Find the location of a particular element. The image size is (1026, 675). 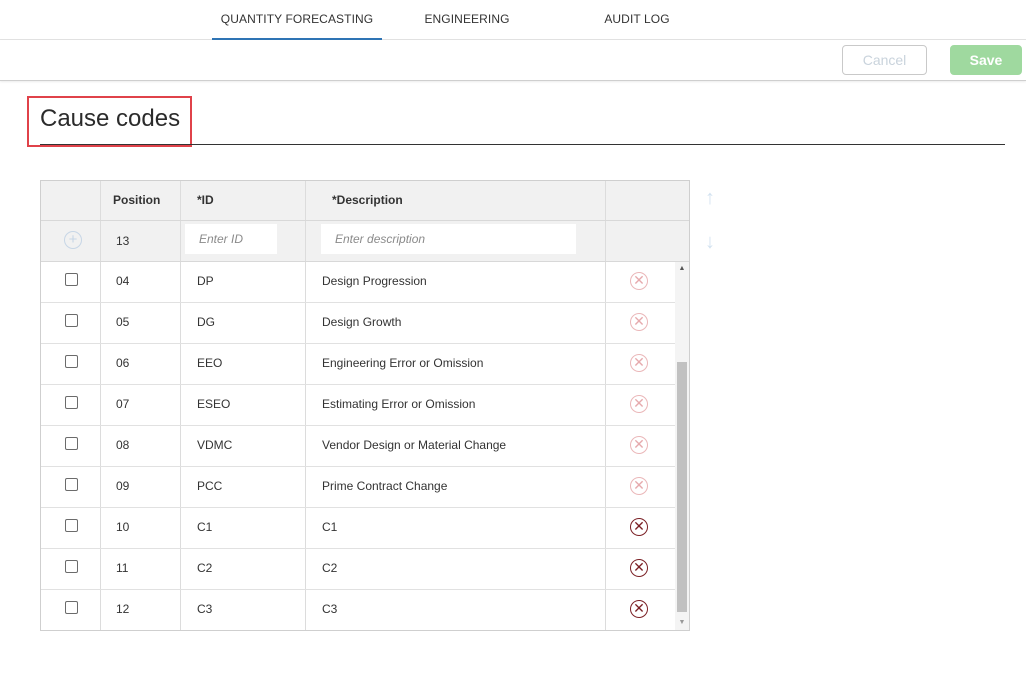

id-input is located at coordinates (231, 239).